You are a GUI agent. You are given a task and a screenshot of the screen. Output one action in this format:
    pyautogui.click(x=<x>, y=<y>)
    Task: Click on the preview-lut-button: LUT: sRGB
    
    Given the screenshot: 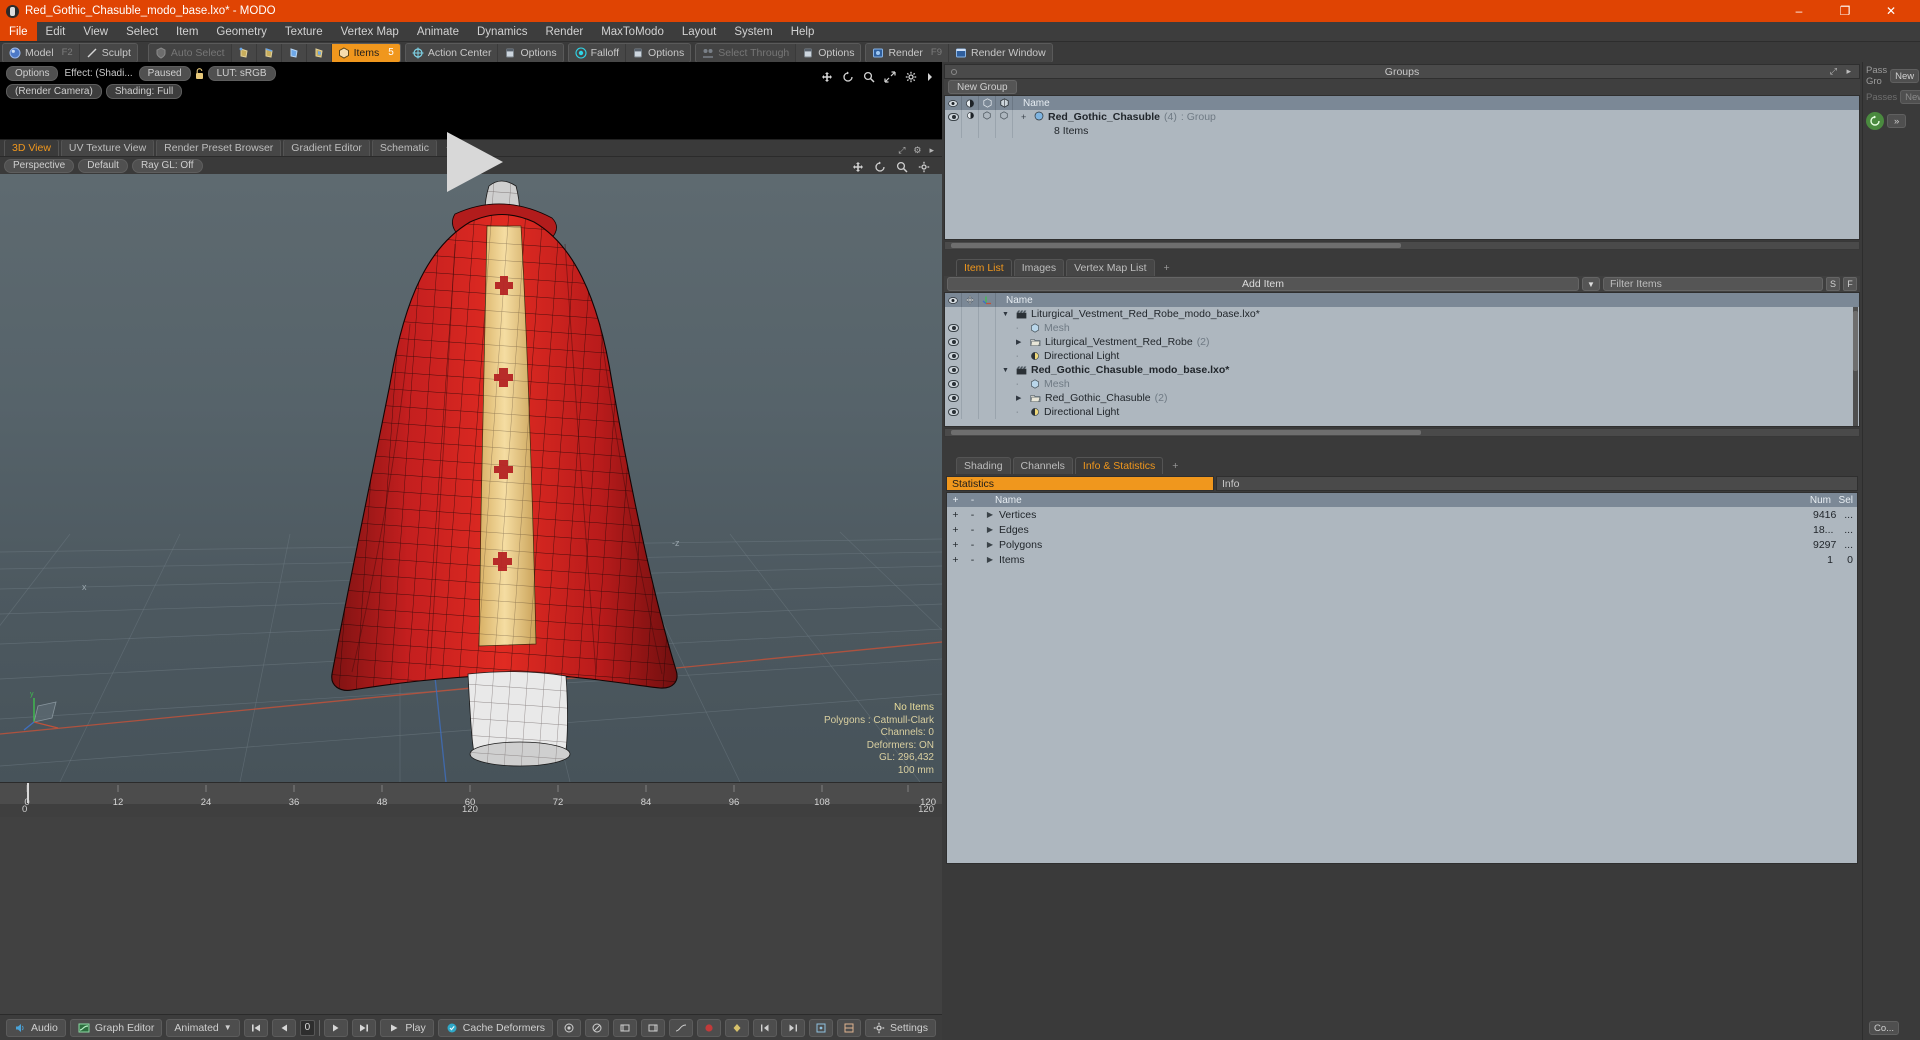 What is the action you would take?
    pyautogui.click(x=241, y=73)
    